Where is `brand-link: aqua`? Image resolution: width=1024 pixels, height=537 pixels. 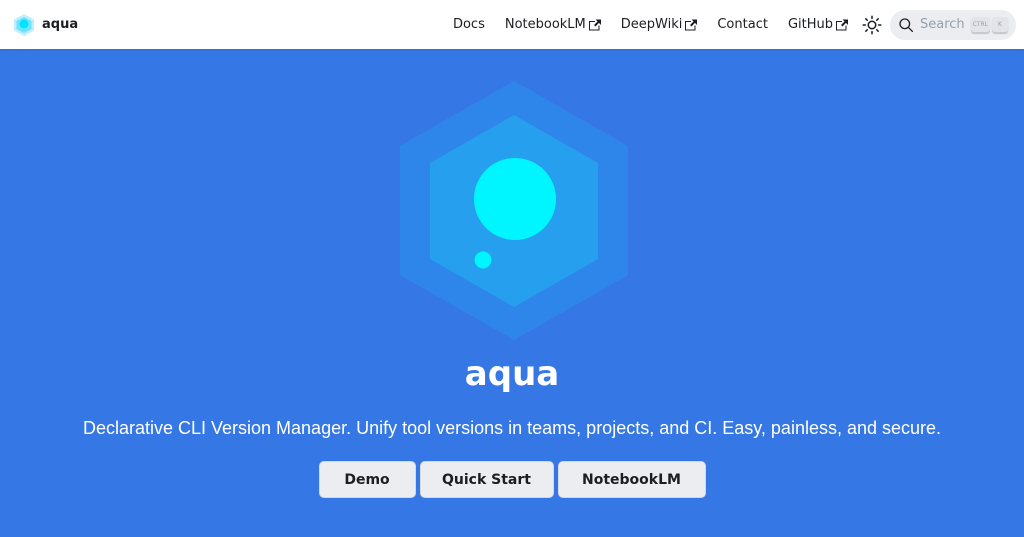 brand-link: aqua is located at coordinates (45, 25).